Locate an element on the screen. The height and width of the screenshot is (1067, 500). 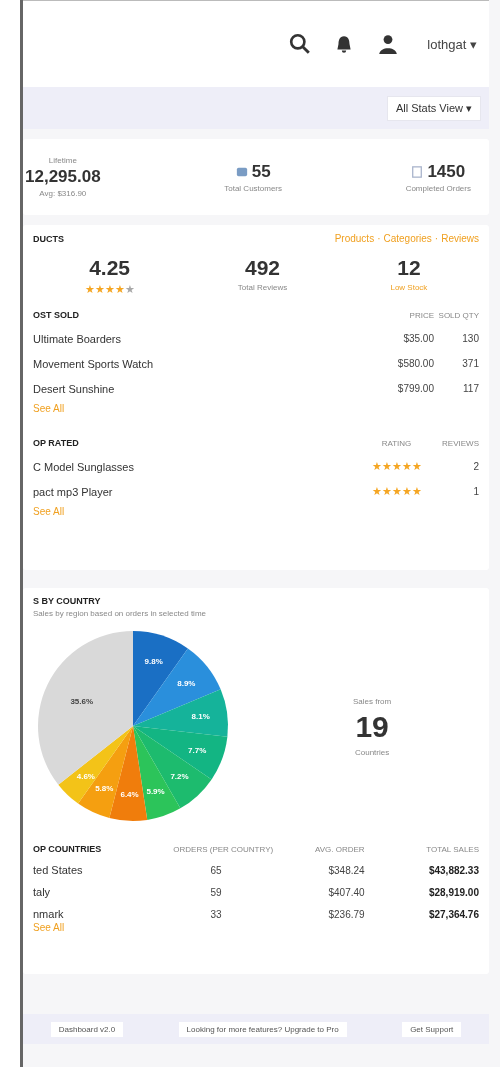
slice-label: 6.4% is located at coordinates (129, 795).